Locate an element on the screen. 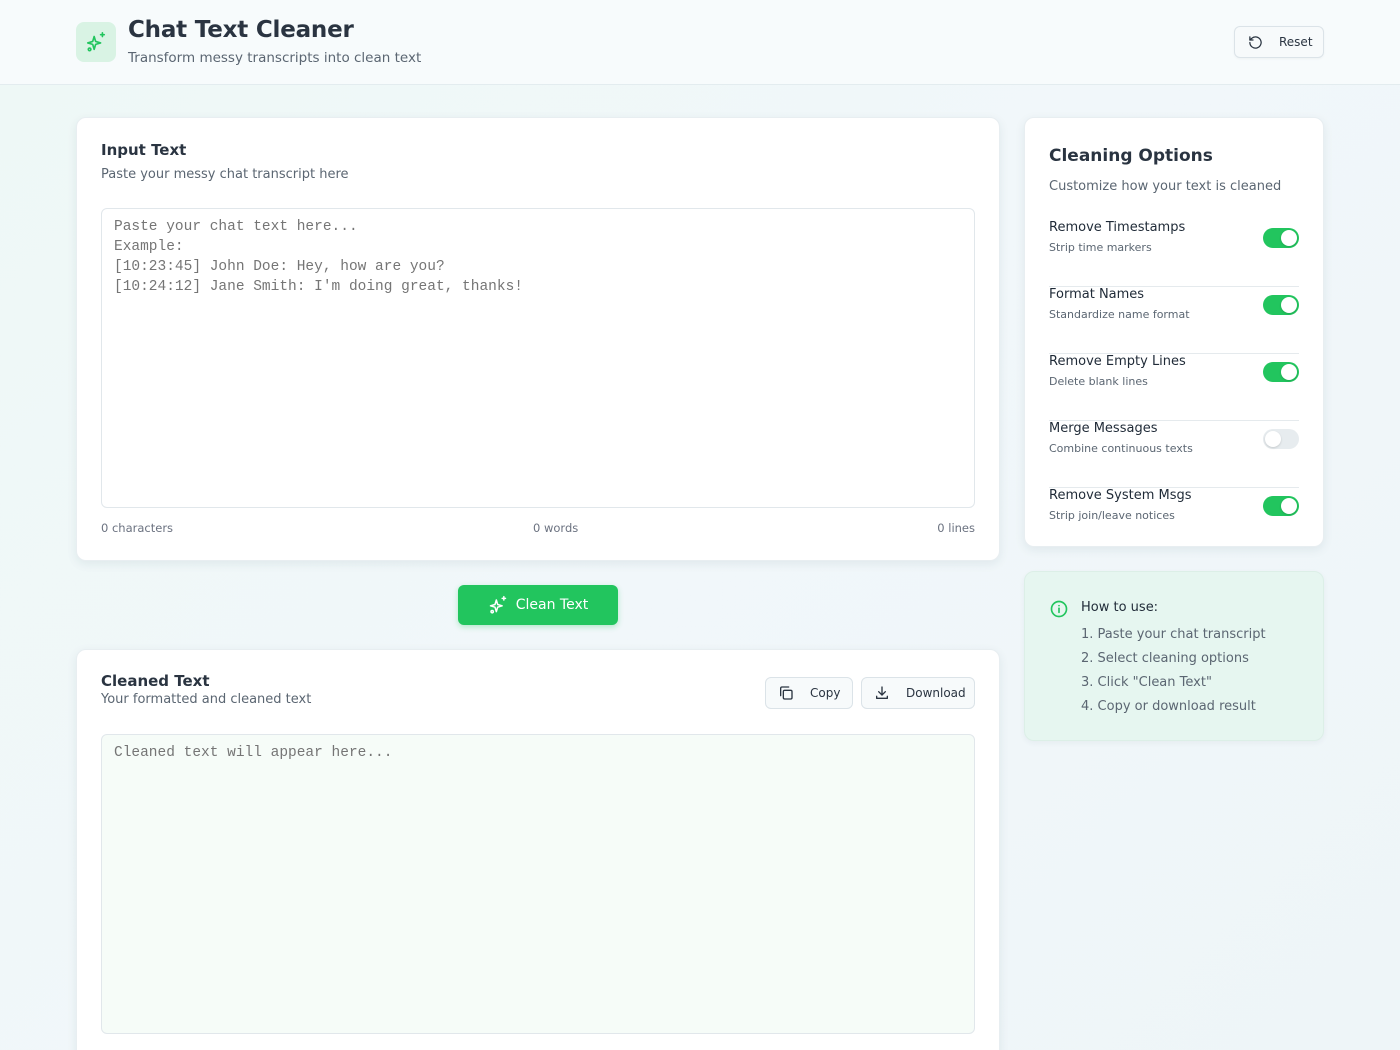  option-remove-timestamps: Remove Timestamps Strip time markers is located at coordinates (1174, 253).